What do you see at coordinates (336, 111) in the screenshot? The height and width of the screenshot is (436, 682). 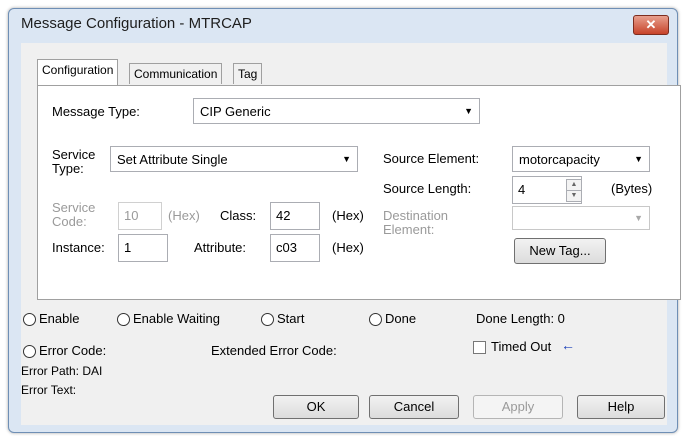 I see `message-type-dropdown: CIP Generic ▼` at bounding box center [336, 111].